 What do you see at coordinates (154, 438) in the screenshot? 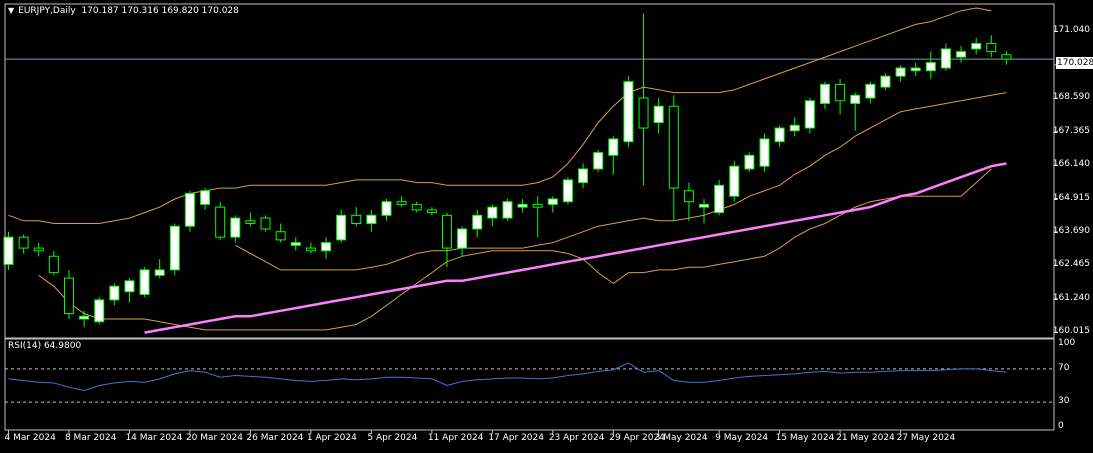
I see `date-tick-label: 14 Mar 2024` at bounding box center [154, 438].